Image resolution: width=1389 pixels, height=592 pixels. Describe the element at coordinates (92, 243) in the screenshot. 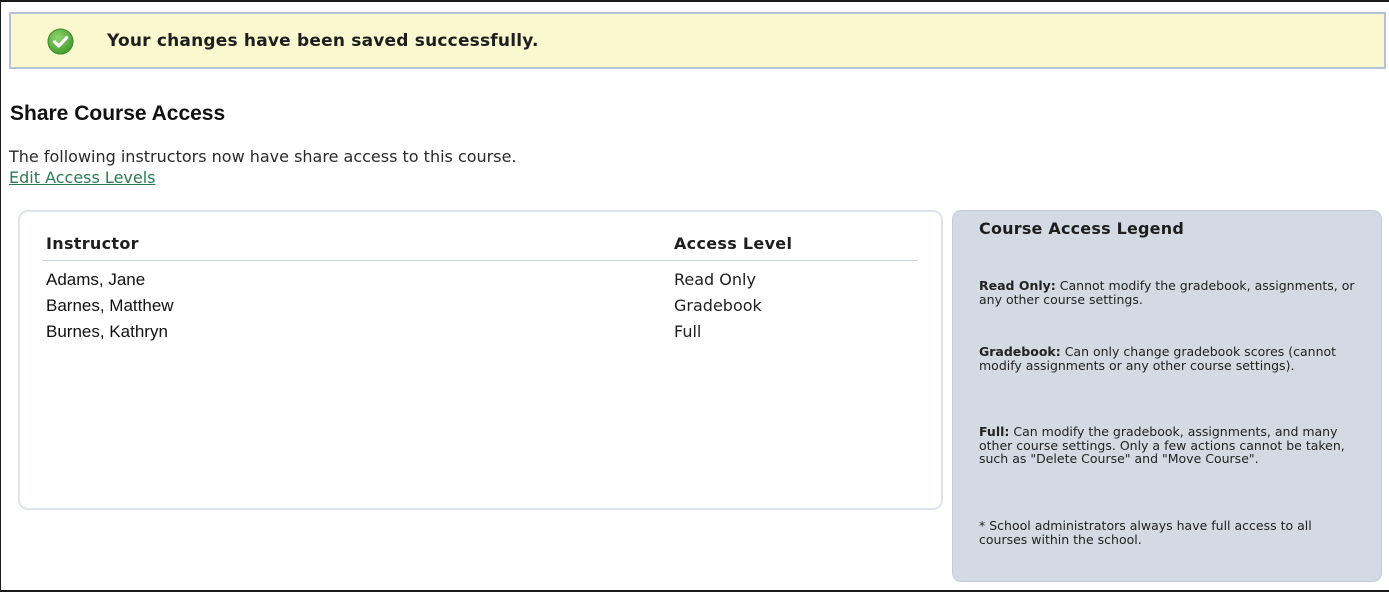

I see `column-header-instructor: Instructor` at that location.